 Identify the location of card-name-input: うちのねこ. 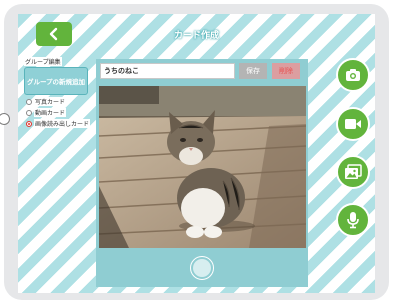
(167, 71).